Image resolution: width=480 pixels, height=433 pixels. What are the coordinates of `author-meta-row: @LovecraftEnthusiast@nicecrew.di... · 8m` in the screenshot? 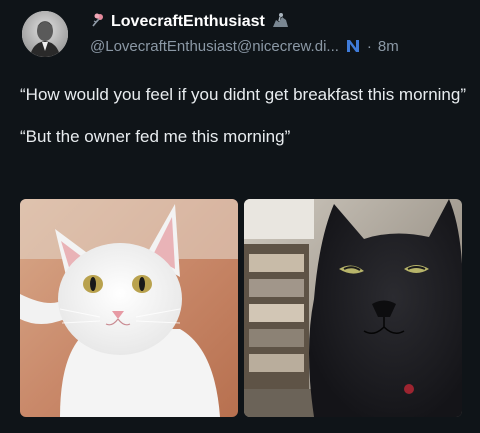 It's located at (244, 46).